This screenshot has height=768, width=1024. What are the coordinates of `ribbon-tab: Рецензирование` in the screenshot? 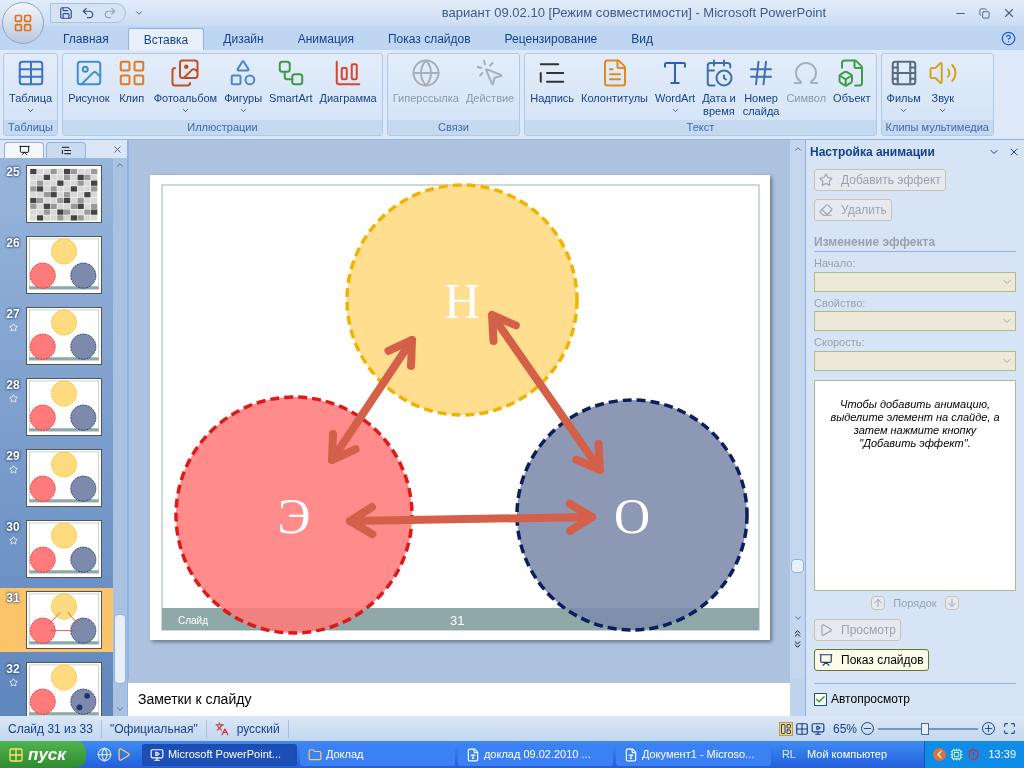 It's located at (551, 39).